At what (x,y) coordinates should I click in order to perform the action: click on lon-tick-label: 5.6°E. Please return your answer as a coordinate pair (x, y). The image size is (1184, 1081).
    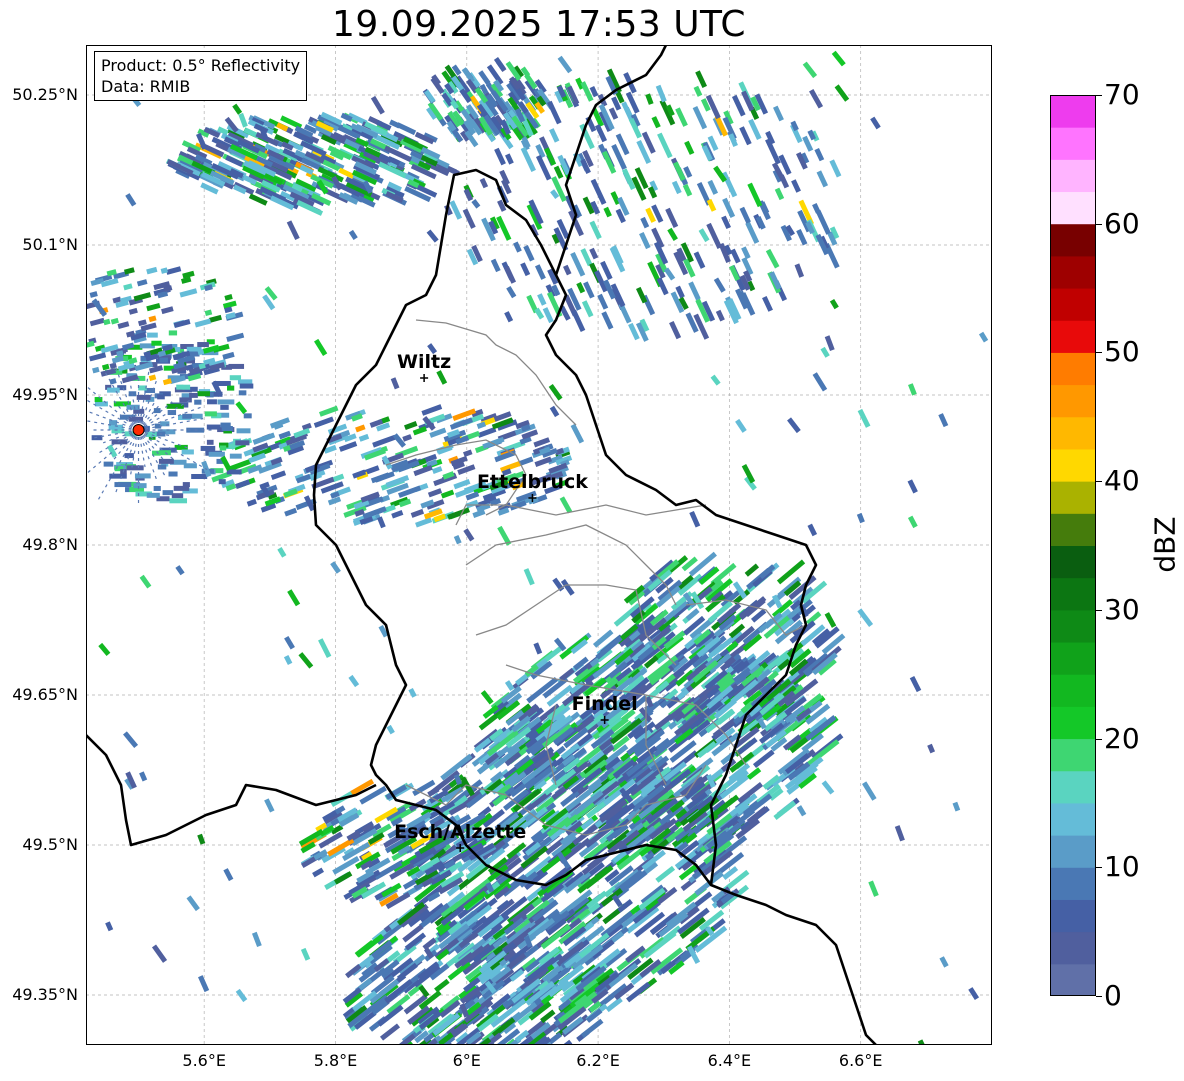
    Looking at the image, I should click on (204, 1060).